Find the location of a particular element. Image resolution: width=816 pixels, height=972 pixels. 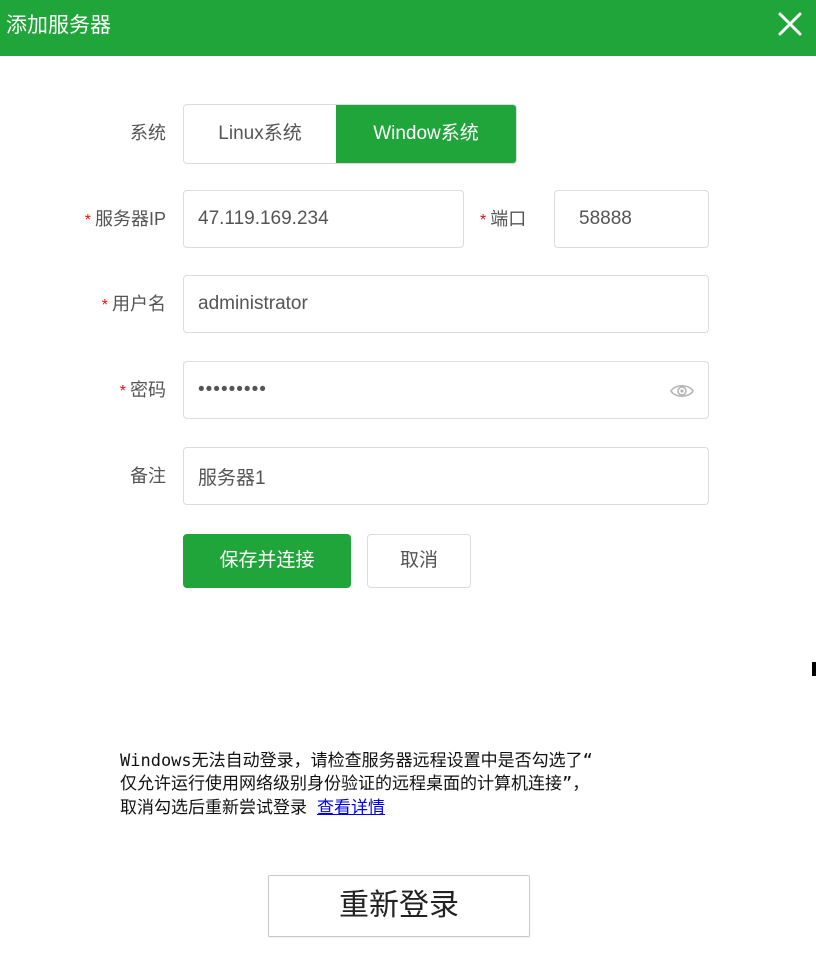

system-toggle: Linux系统 Window系统 is located at coordinates (350, 134).